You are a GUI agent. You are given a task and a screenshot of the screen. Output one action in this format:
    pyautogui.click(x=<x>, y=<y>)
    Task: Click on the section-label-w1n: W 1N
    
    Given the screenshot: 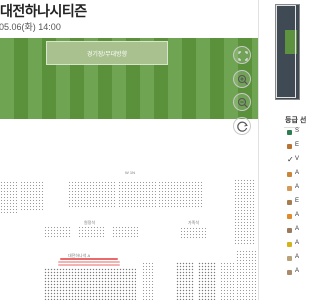 What is the action you would take?
    pyautogui.click(x=130, y=172)
    